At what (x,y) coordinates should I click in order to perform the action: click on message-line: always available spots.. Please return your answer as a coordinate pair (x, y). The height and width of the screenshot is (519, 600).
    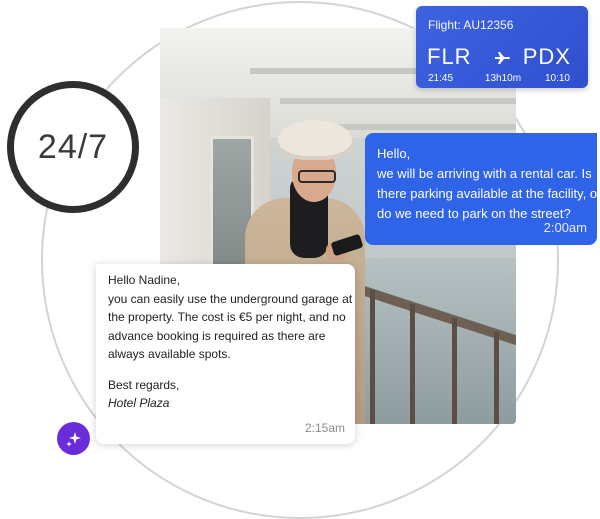
    Looking at the image, I should click on (169, 354).